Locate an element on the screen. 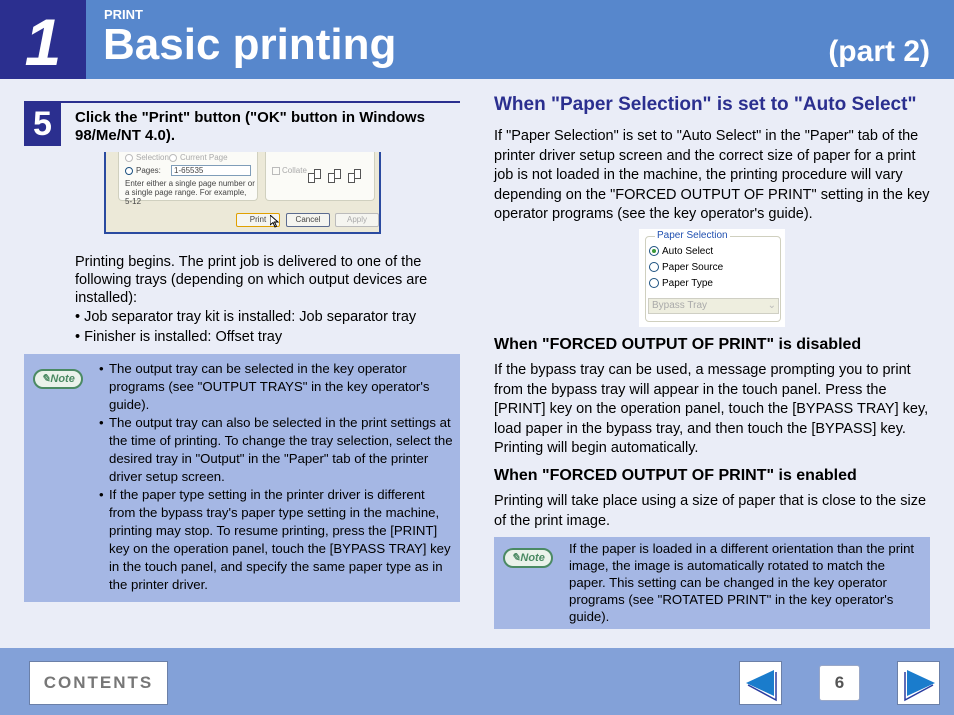 The width and height of the screenshot is (954, 715). tray-dropdown: Bypass Tray ⌄ is located at coordinates (713, 306).